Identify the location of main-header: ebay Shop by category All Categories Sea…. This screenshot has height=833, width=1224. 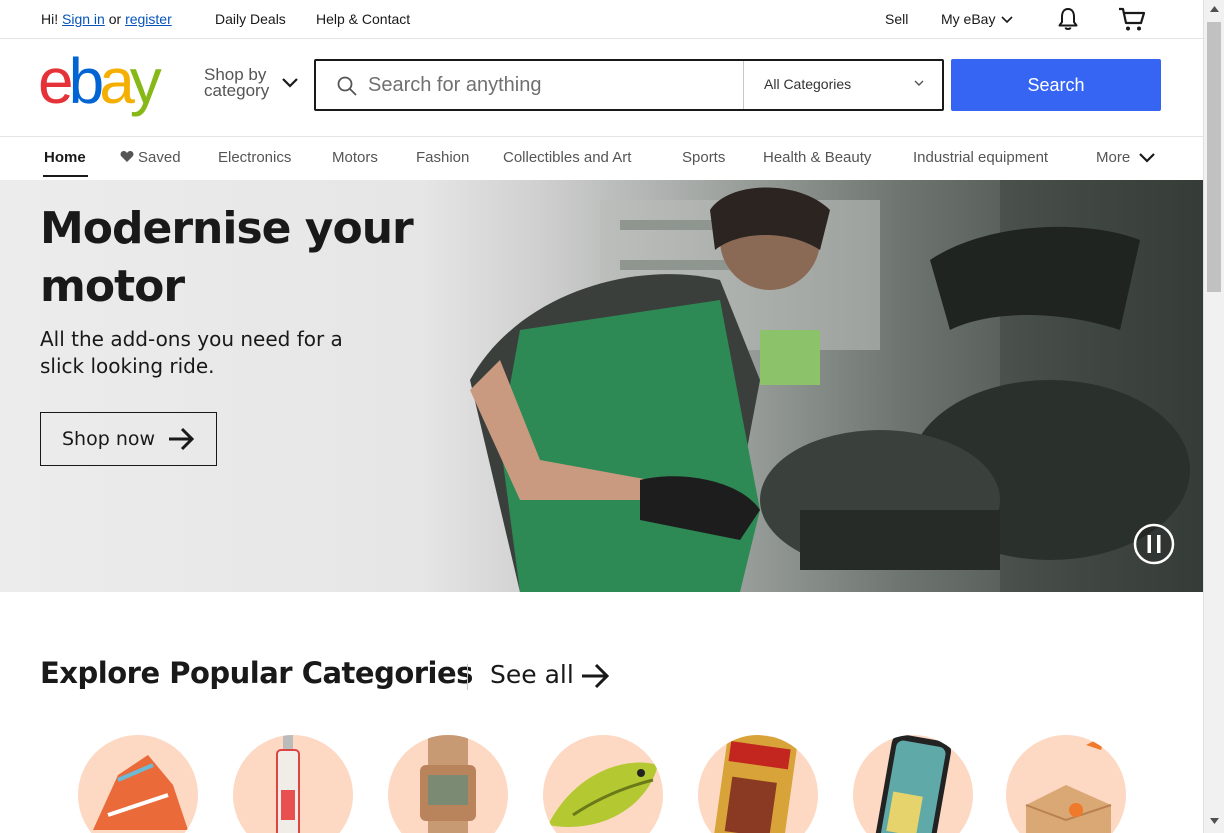
(601, 88).